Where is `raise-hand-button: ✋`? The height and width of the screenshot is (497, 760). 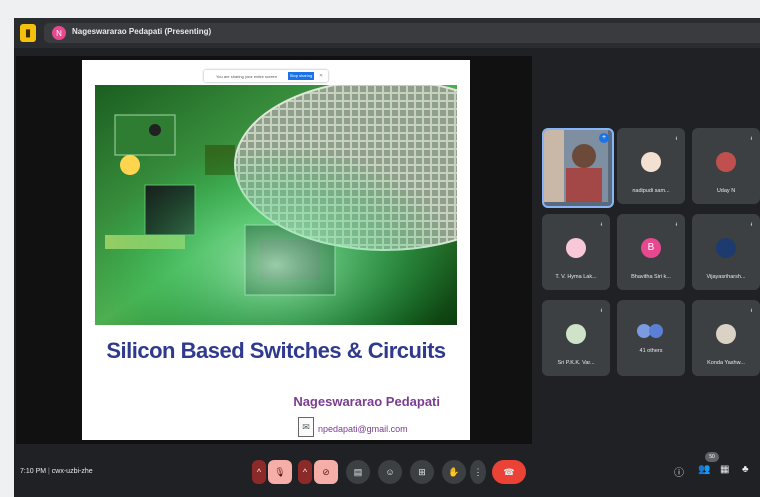
raise-hand-button: ✋ is located at coordinates (454, 472).